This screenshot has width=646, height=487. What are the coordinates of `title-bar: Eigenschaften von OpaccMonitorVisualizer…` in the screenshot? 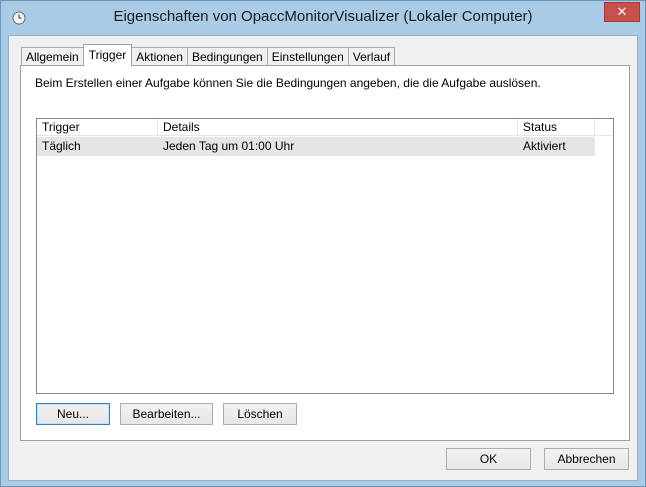 It's located at (323, 18).